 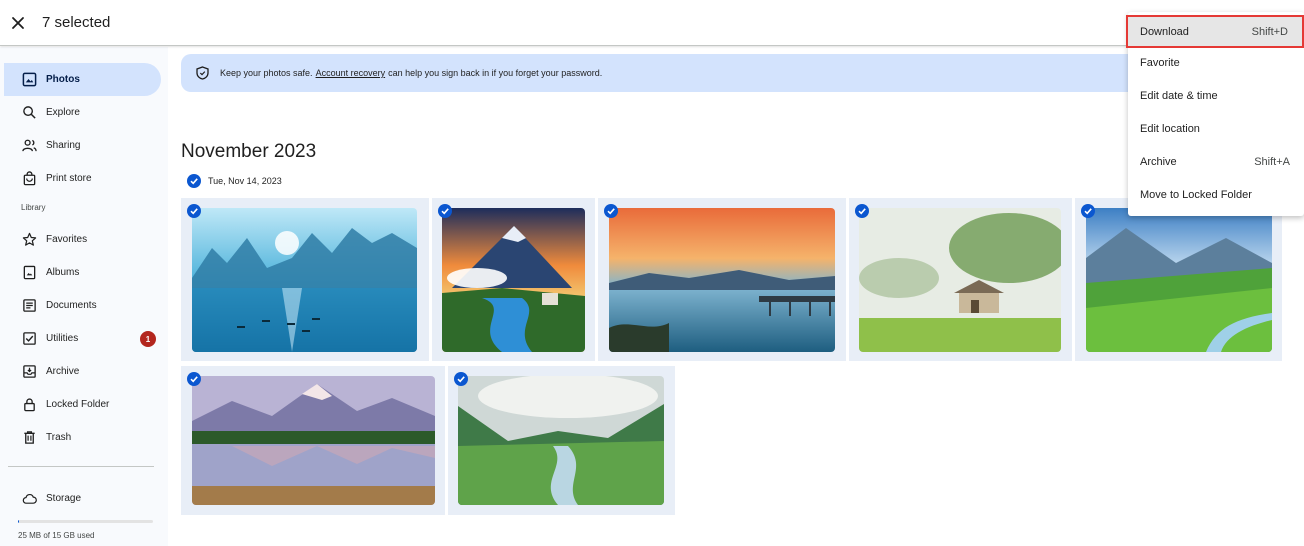 I want to click on shopping-bag-icon, so click(x=29, y=179).